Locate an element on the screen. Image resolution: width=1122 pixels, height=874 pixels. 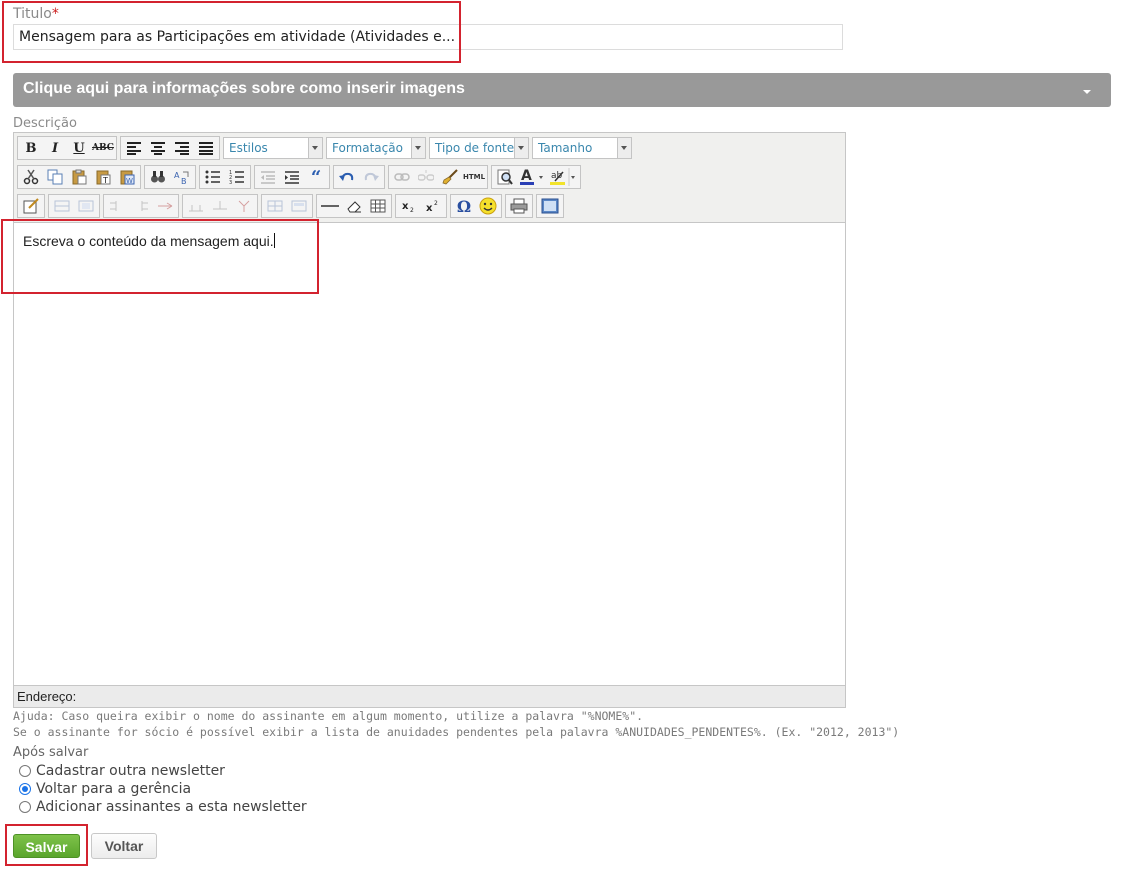
split-cell-icon is located at coordinates (196, 208).